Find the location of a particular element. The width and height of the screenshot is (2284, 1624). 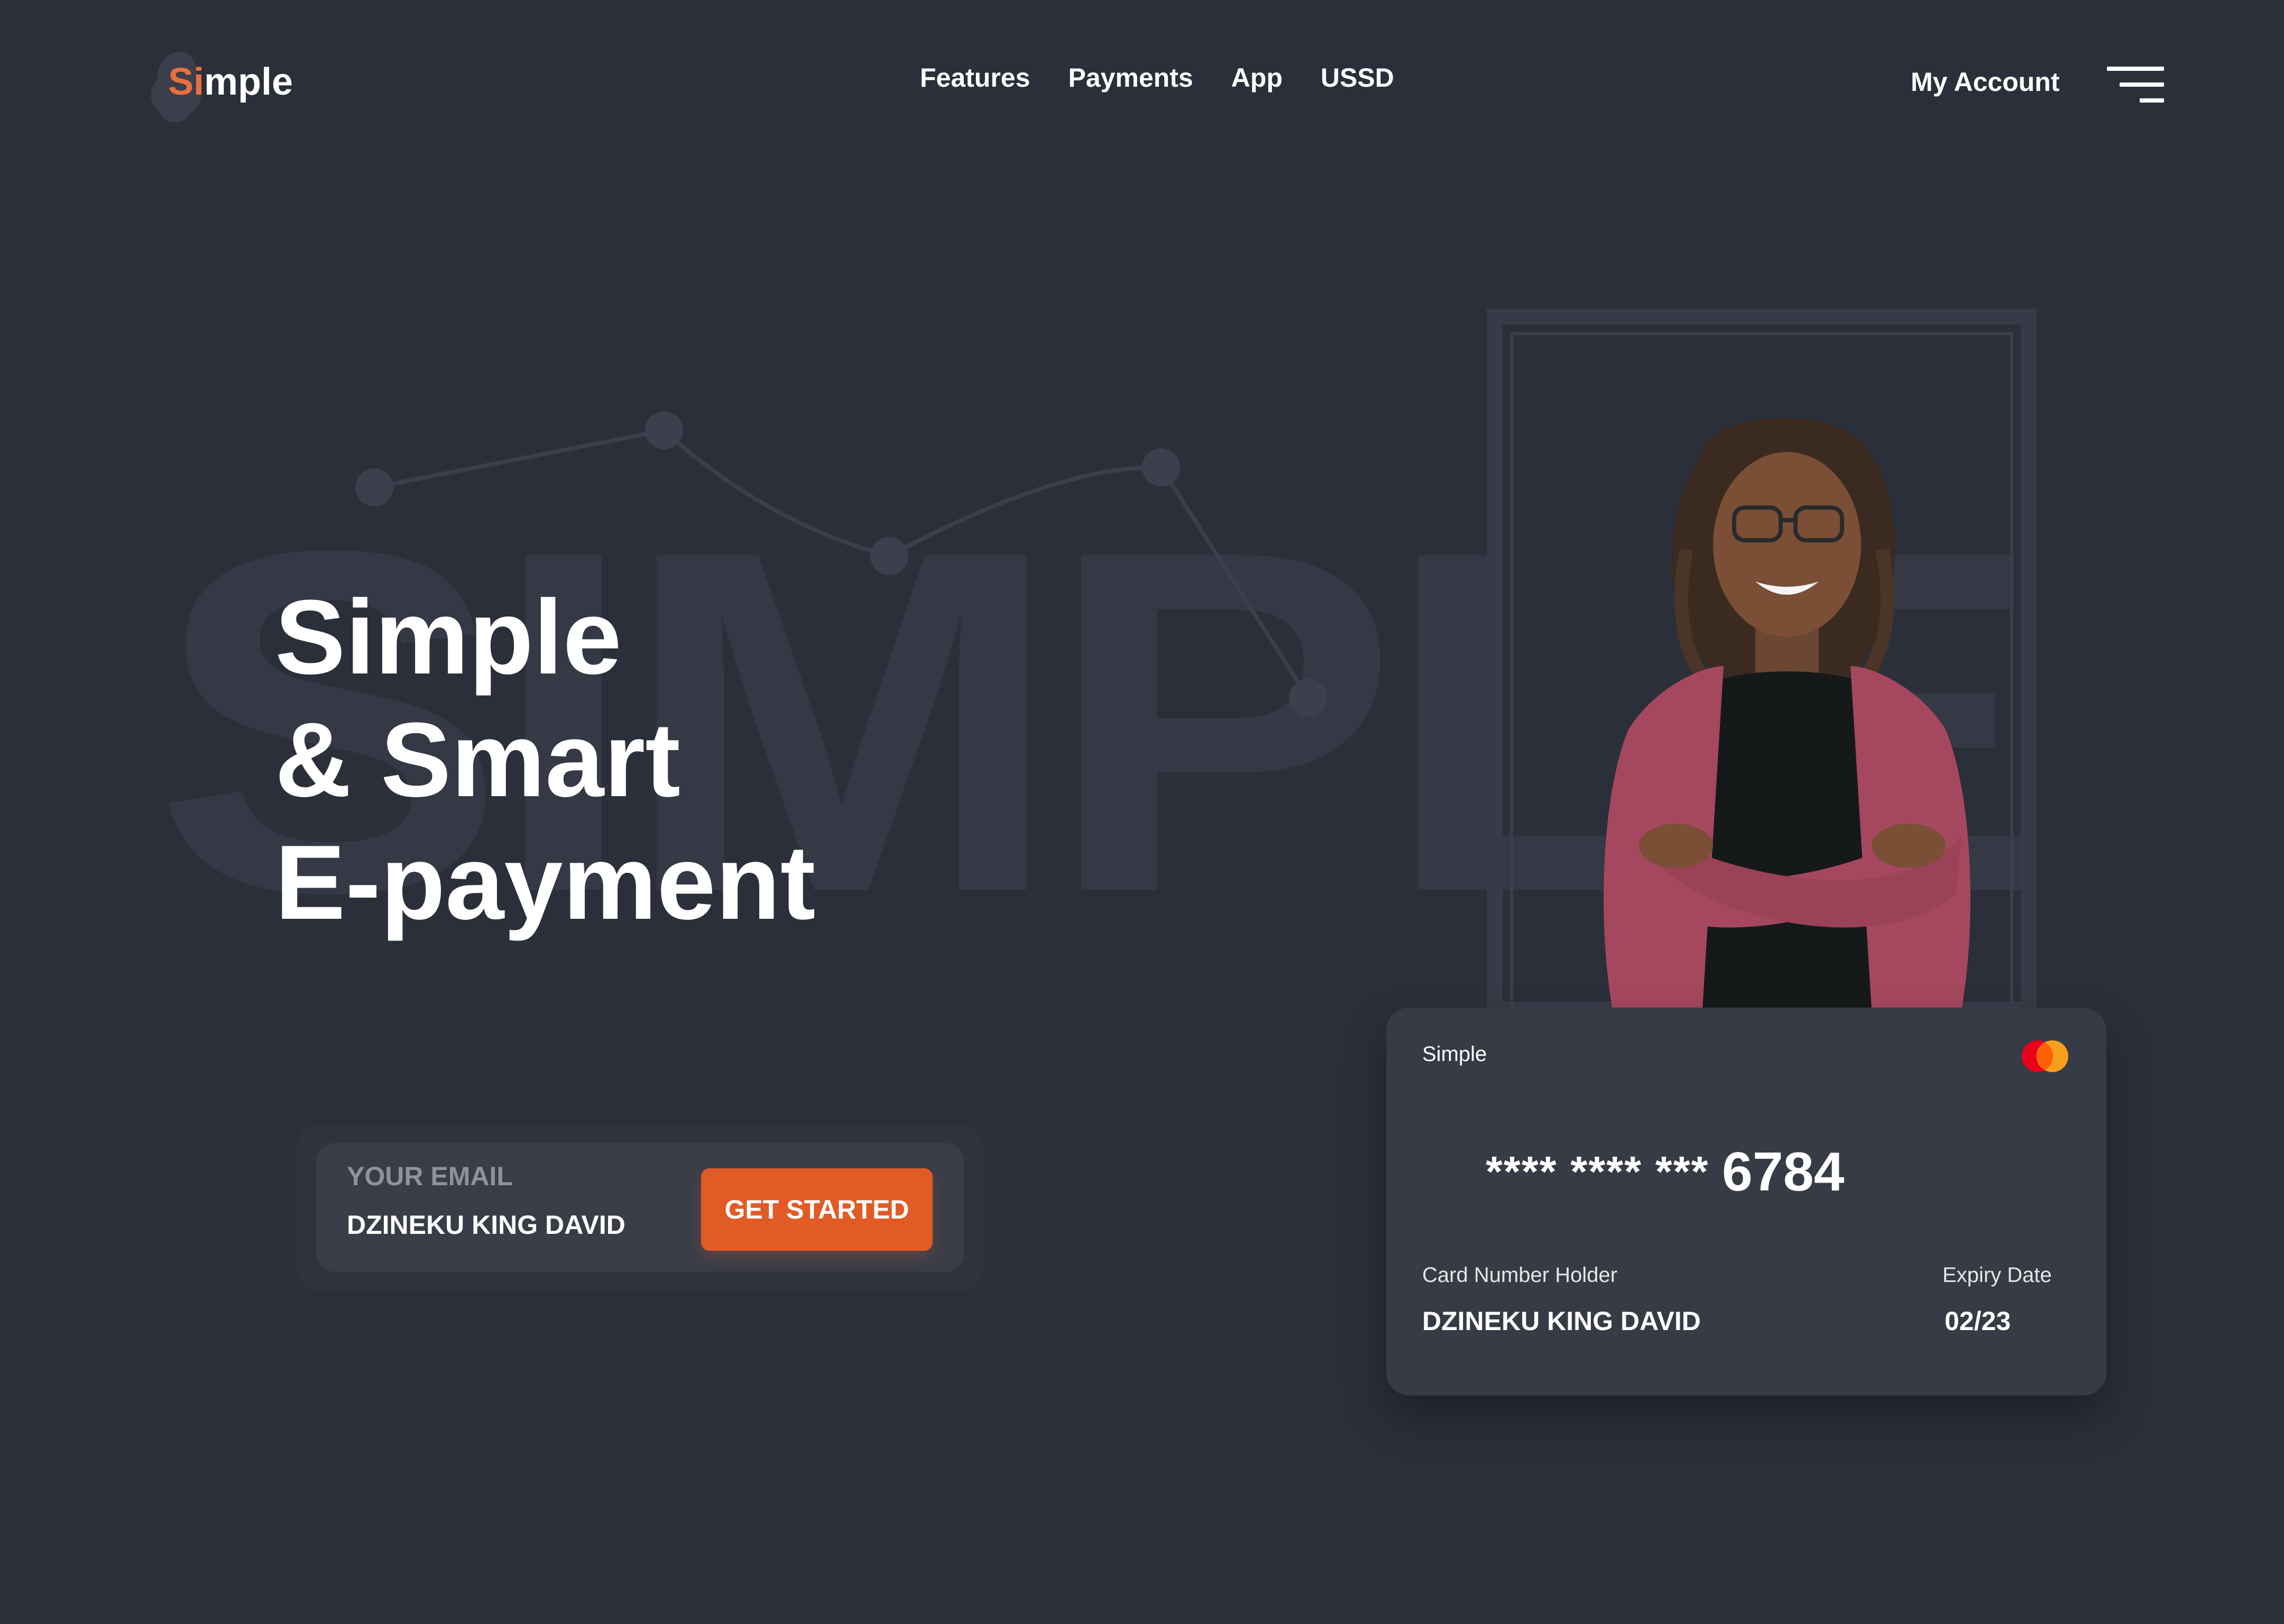

card-holder-name: DZINEKU KING DAVID is located at coordinates (1561, 1321).